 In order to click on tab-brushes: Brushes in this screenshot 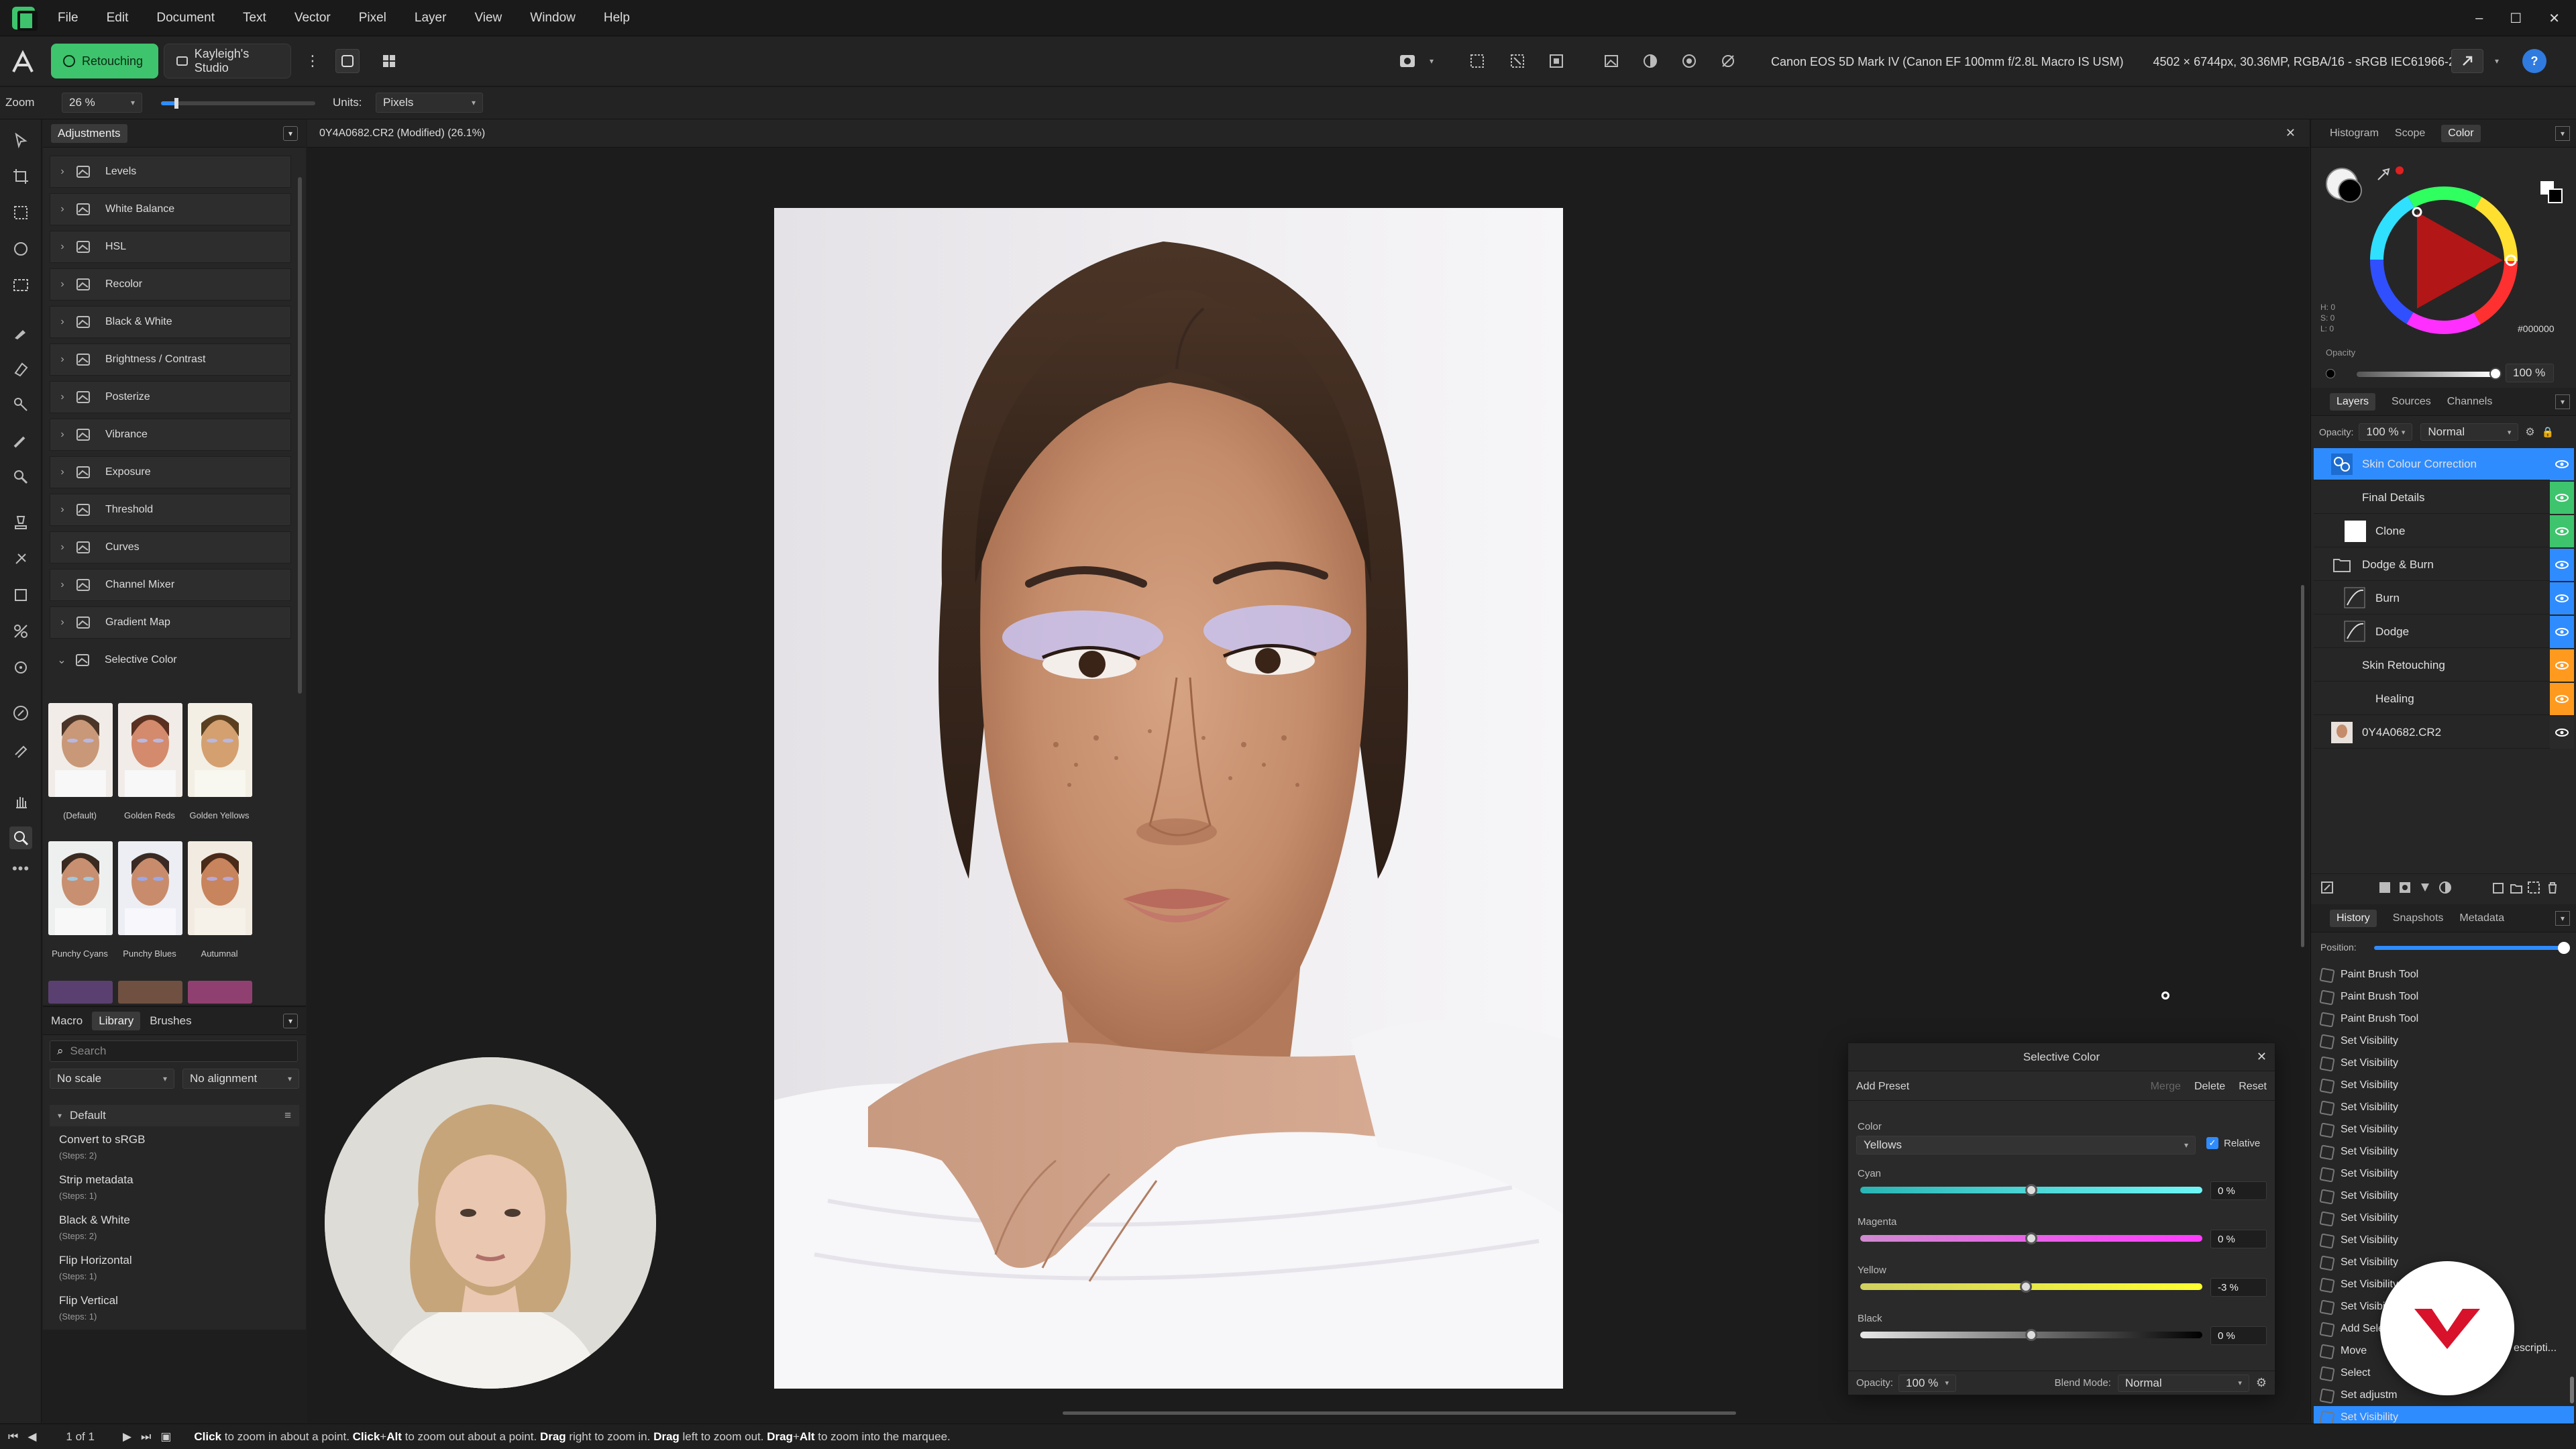, I will do `click(170, 1021)`.